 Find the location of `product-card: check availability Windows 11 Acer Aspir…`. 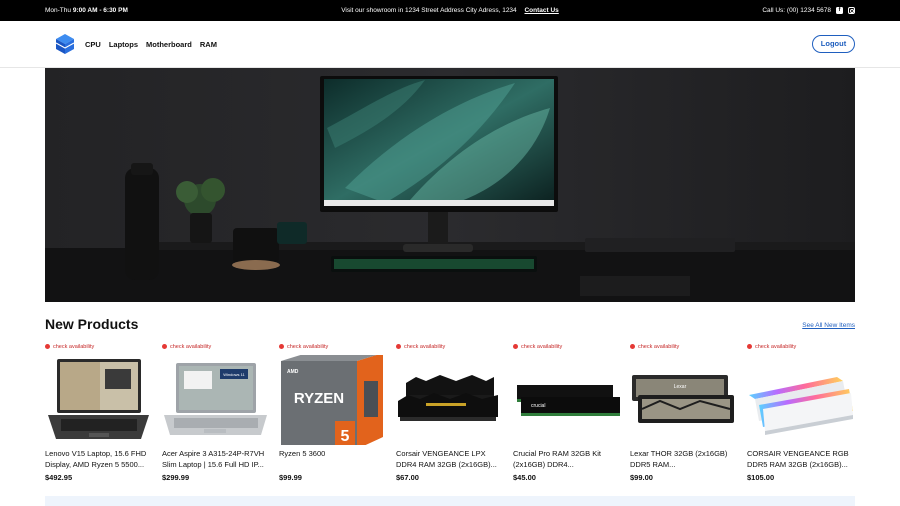

product-card: check availability Windows 11 Acer Aspir… is located at coordinates (215, 414).